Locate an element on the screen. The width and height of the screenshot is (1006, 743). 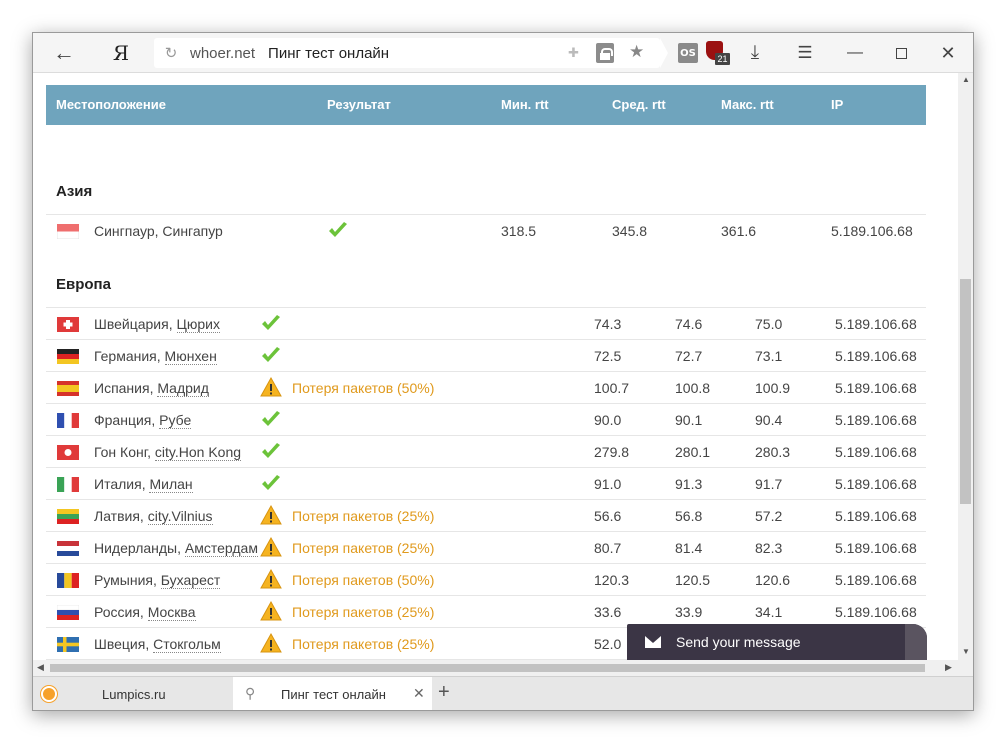
city-link: Москва is located at coordinates (171, 612).